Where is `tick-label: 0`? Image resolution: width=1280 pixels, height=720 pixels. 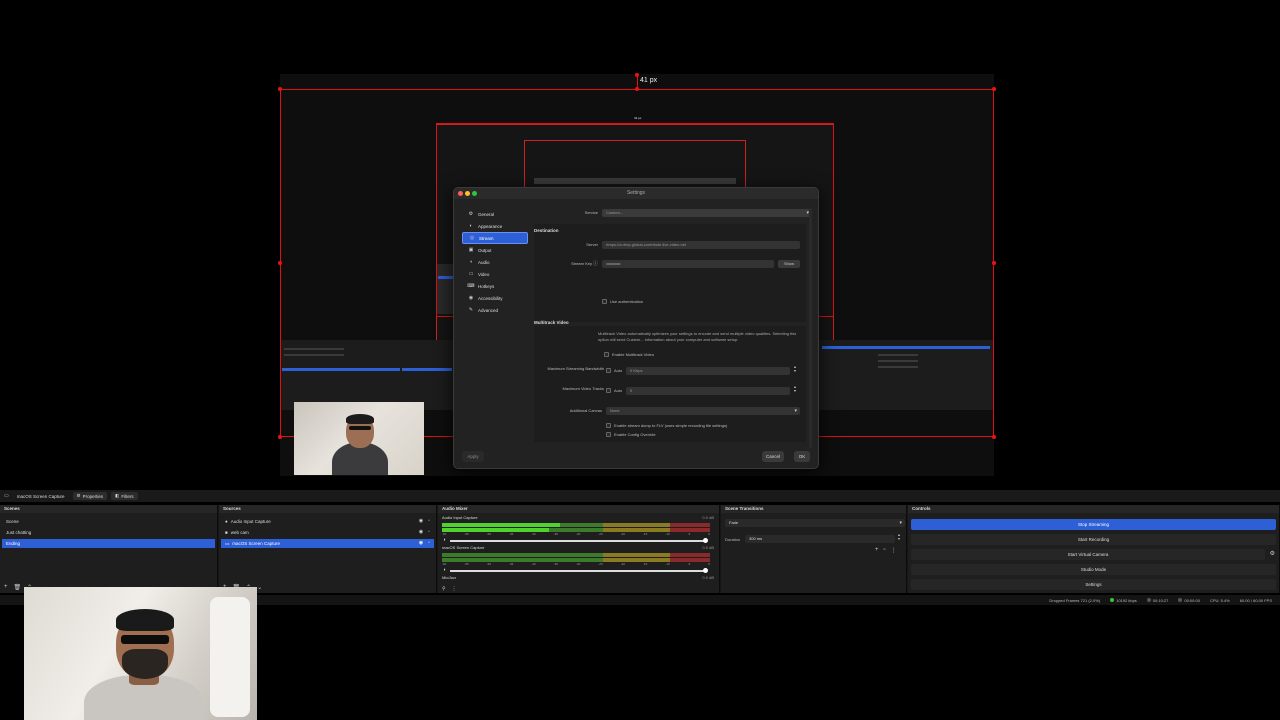
tick-label: 0 is located at coordinates (709, 534).